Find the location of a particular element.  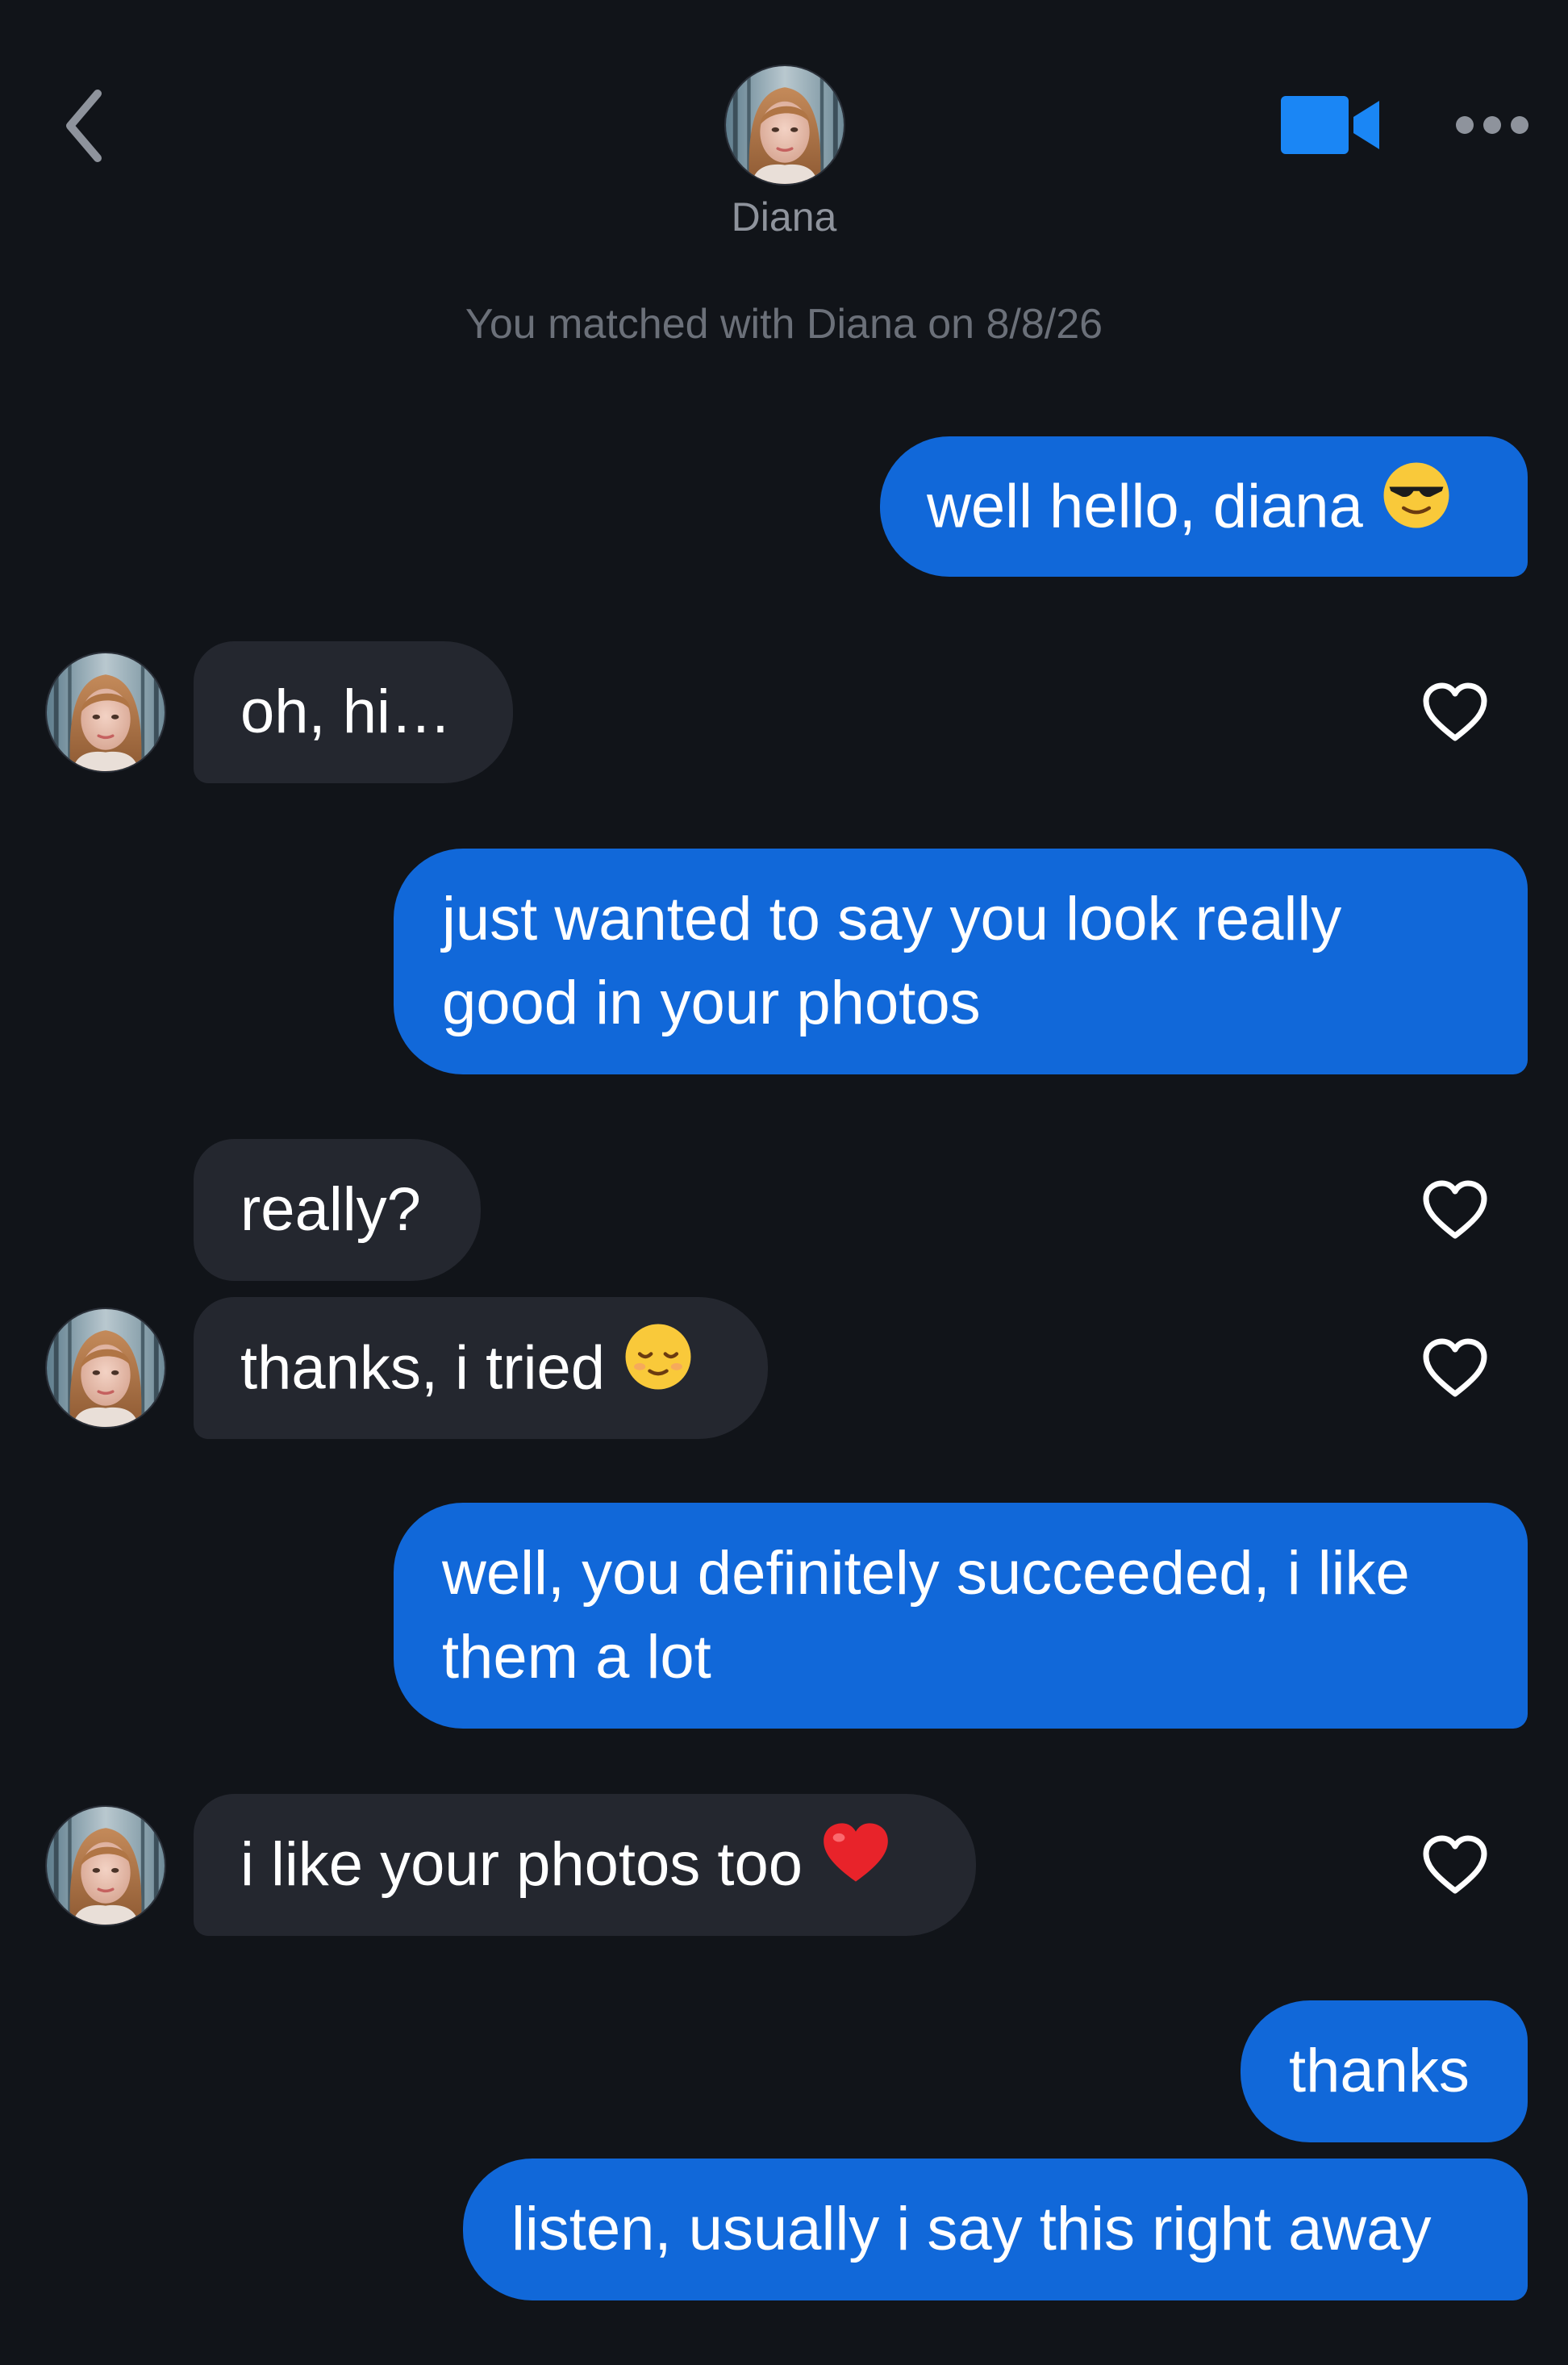

message-bubble-sent: well hello, diana is located at coordinates (1204, 506).